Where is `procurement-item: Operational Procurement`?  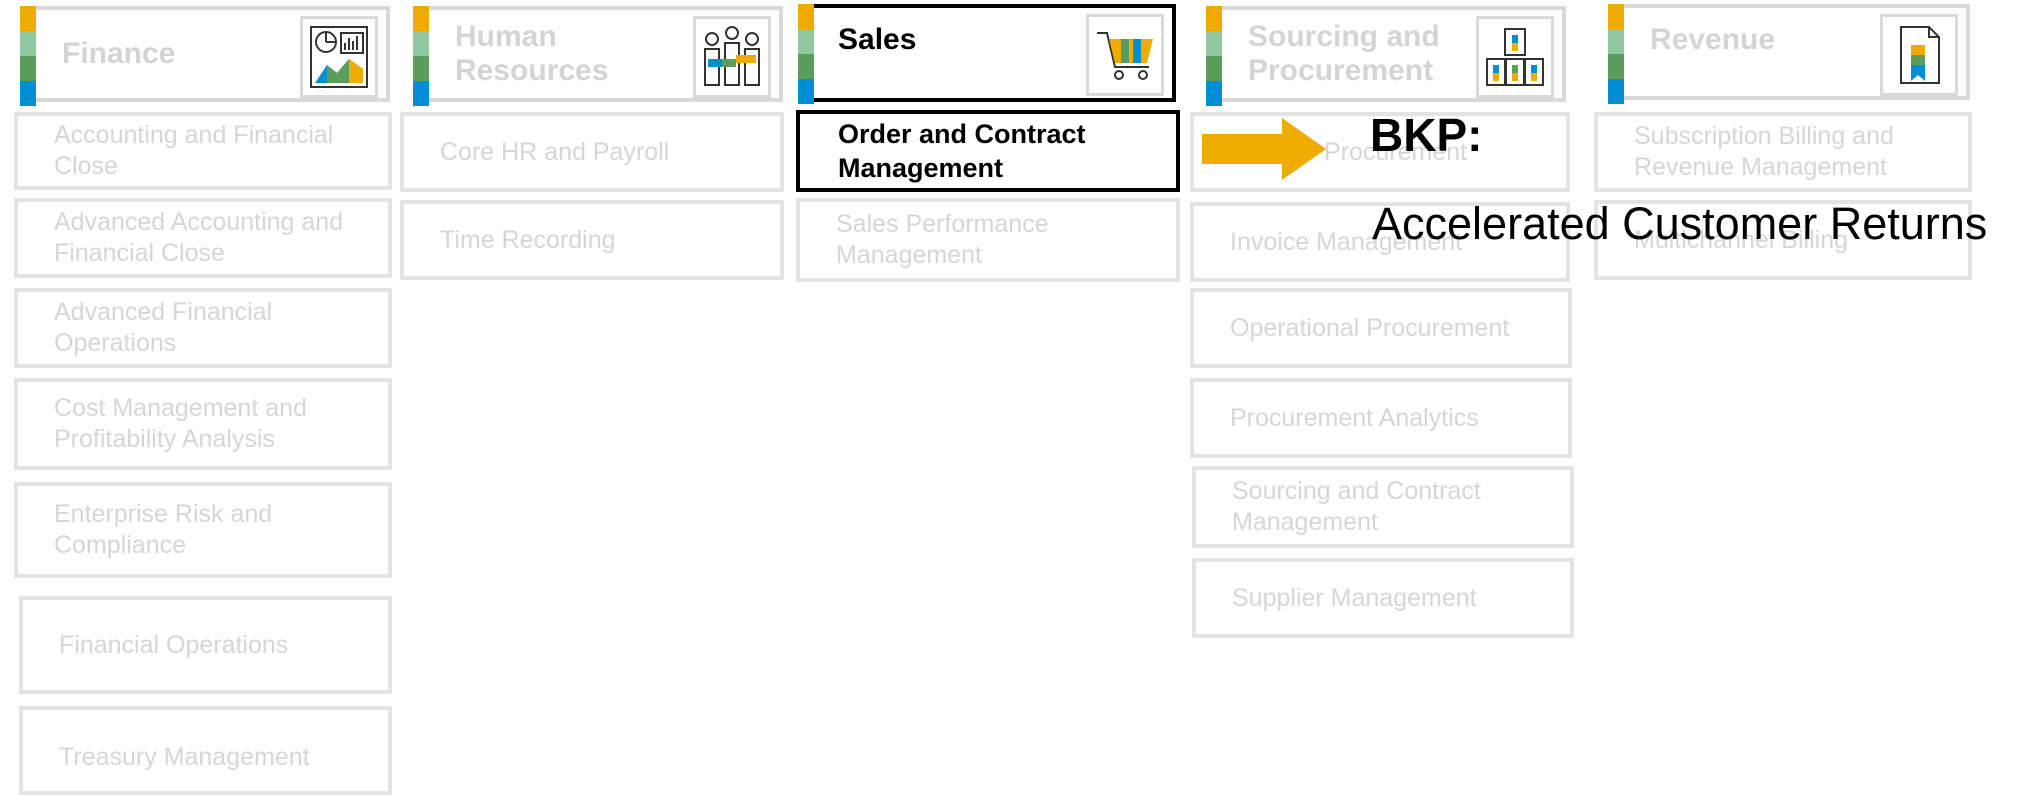
procurement-item: Operational Procurement is located at coordinates (1381, 328).